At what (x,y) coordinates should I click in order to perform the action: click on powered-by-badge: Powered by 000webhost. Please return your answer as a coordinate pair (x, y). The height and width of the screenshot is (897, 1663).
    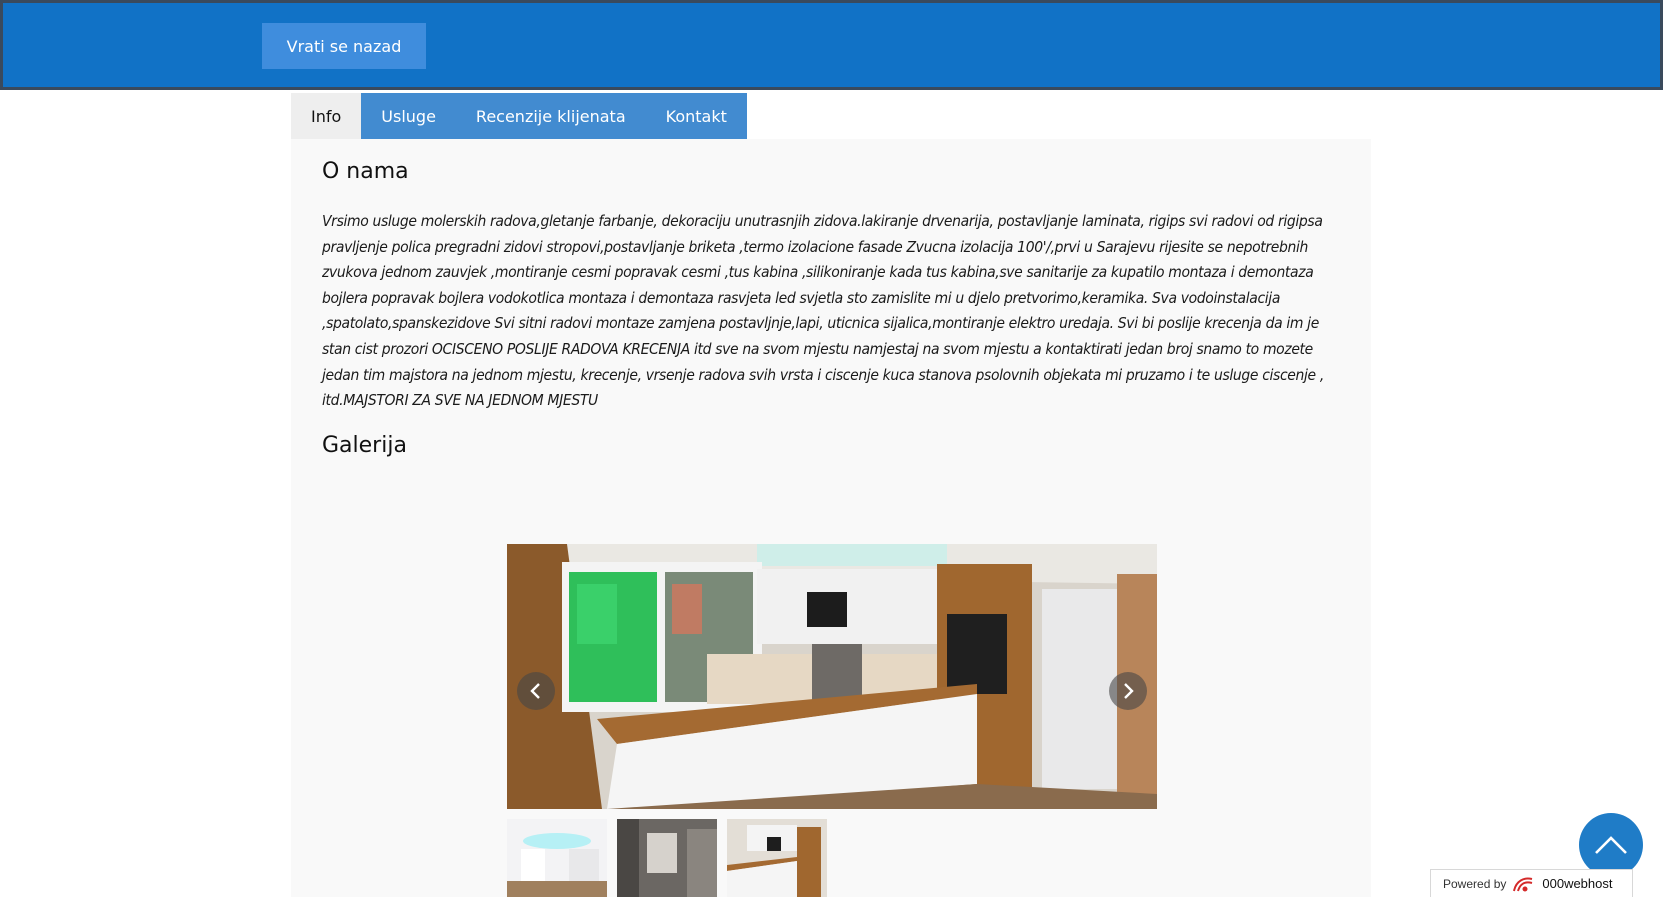
    Looking at the image, I should click on (1531, 883).